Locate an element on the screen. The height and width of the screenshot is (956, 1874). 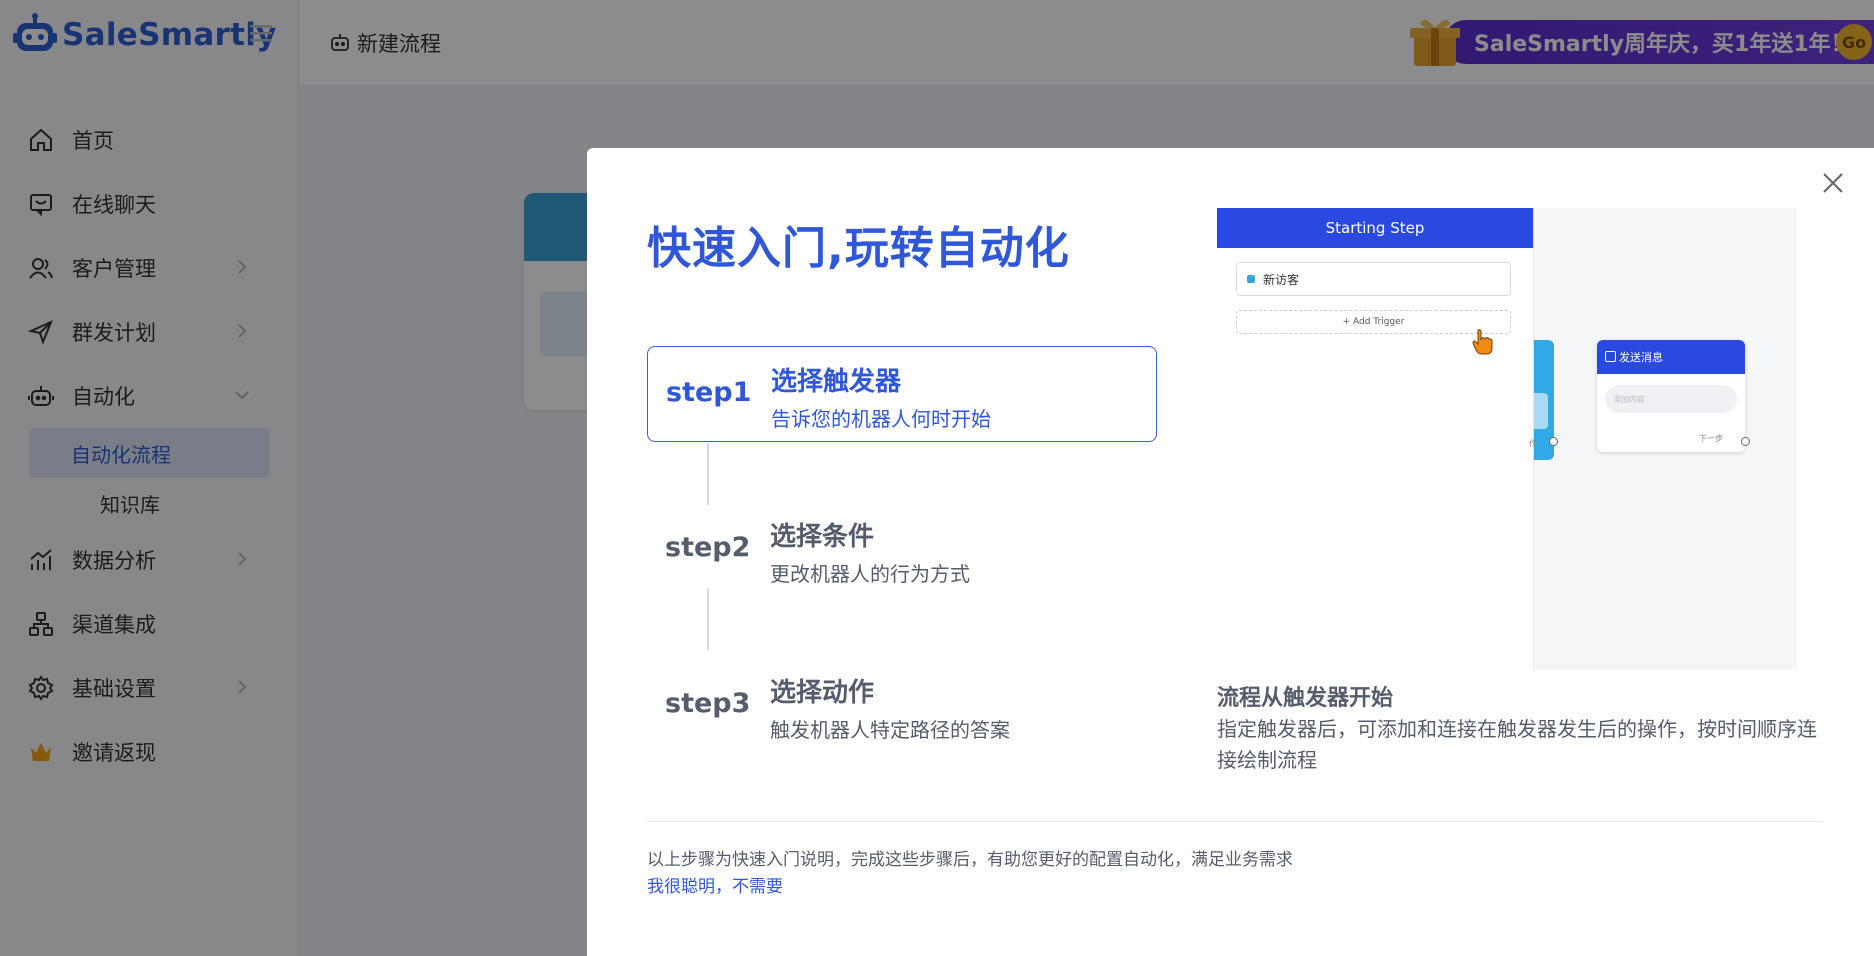
message-icon is located at coordinates (1610, 356).